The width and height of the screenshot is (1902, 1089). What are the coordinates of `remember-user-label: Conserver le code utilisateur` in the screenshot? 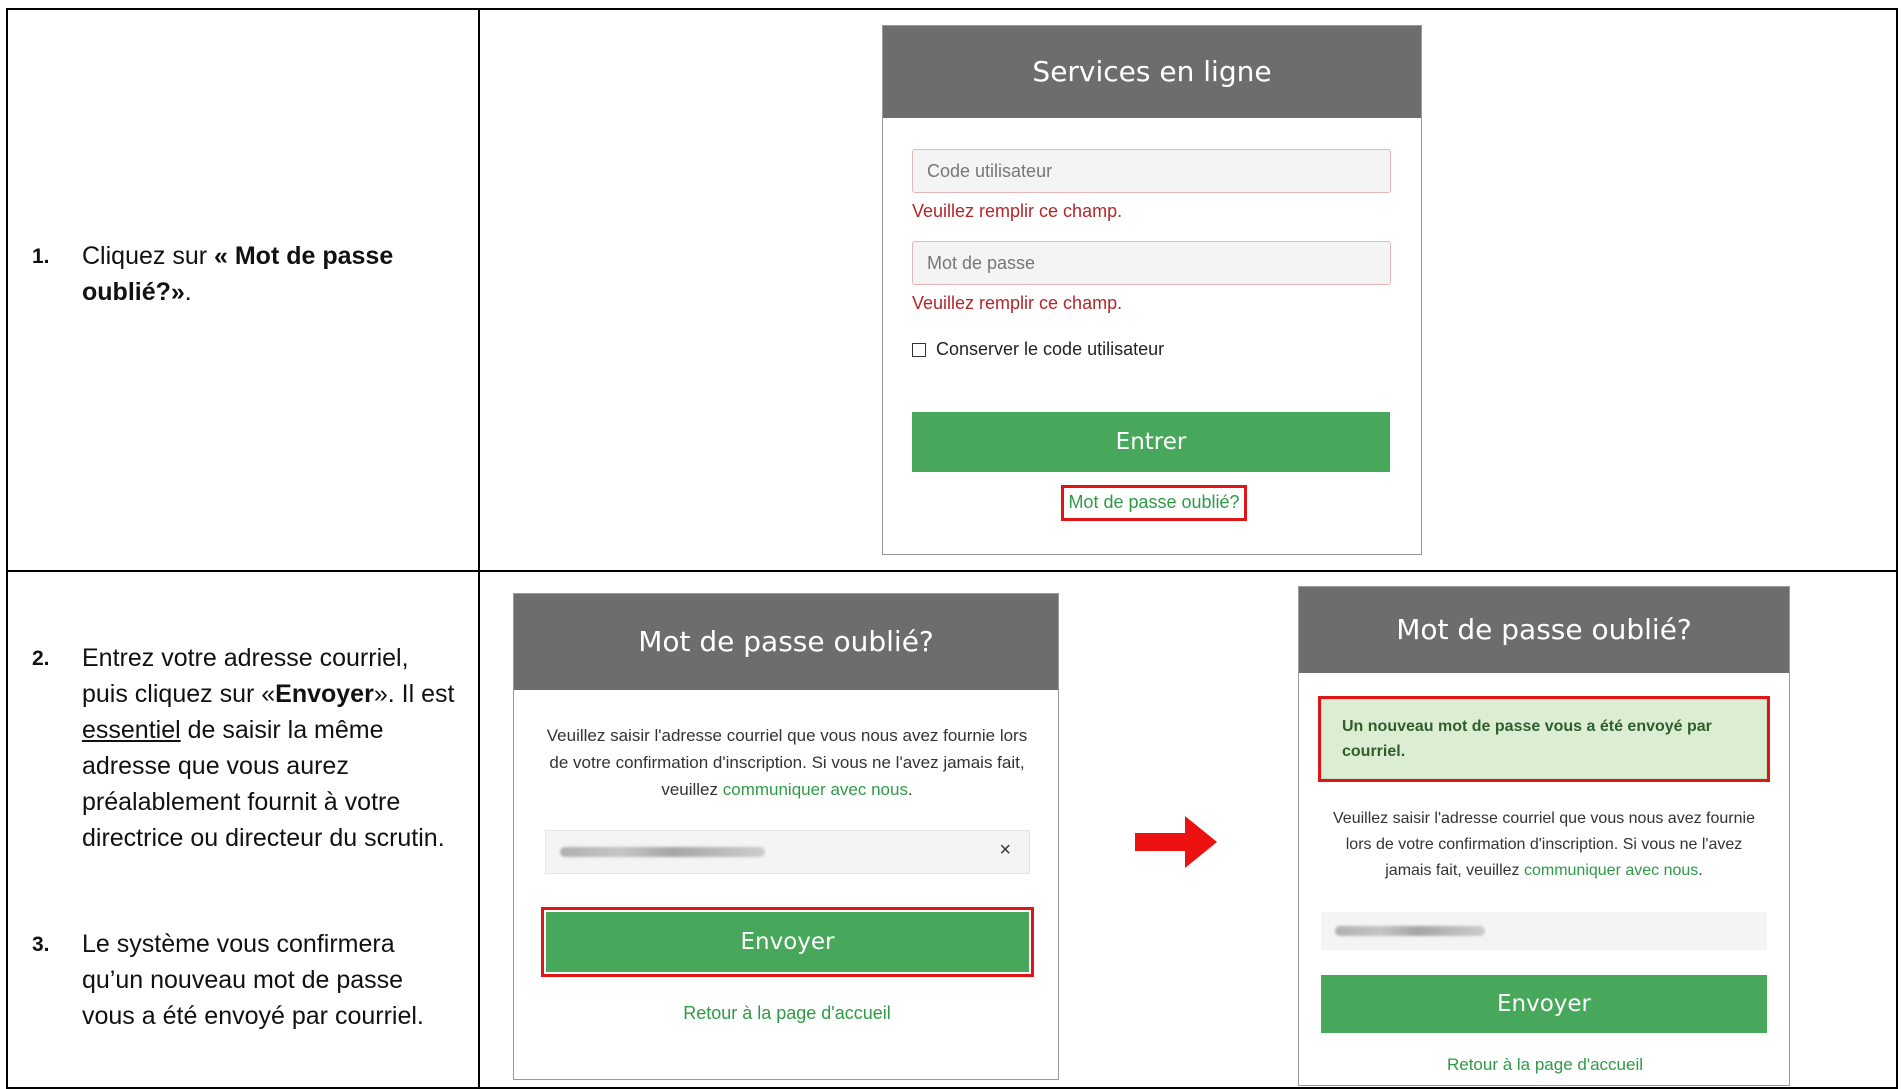 It's located at (1050, 349).